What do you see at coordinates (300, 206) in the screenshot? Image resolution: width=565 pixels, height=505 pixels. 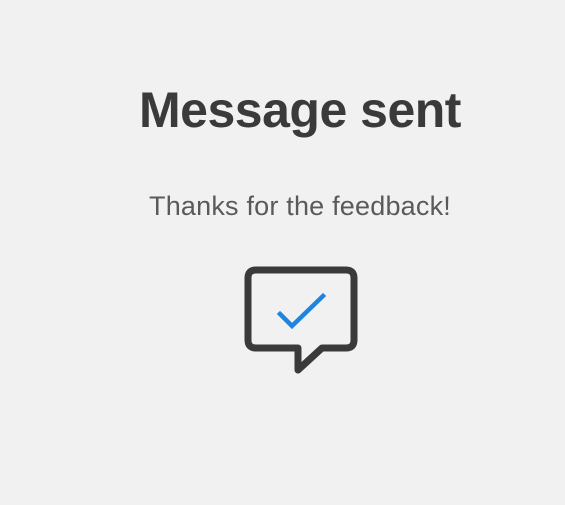 I see `confirmation-message: Thanks for the feedback!` at bounding box center [300, 206].